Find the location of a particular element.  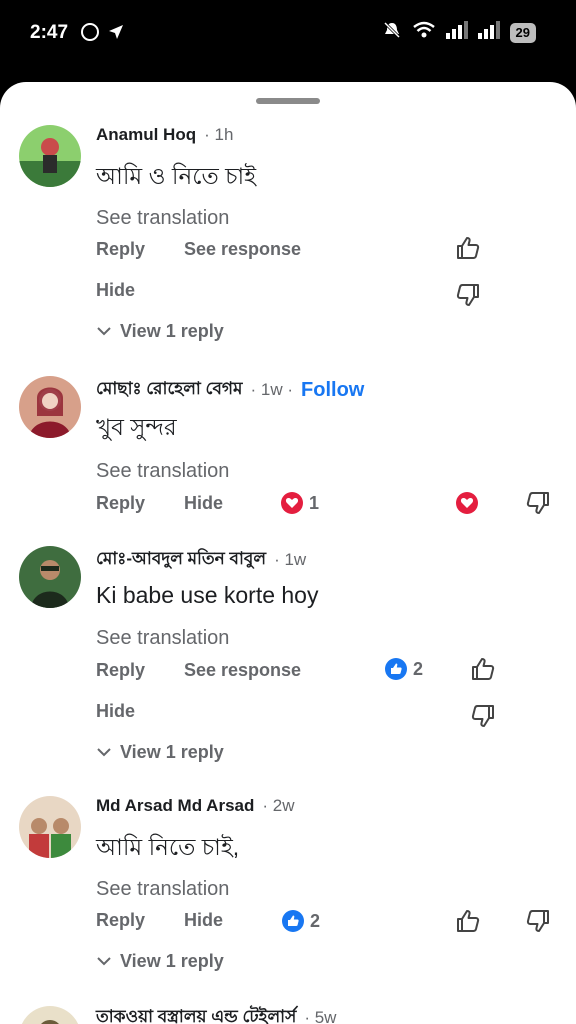

wifi-icon is located at coordinates (424, 32).